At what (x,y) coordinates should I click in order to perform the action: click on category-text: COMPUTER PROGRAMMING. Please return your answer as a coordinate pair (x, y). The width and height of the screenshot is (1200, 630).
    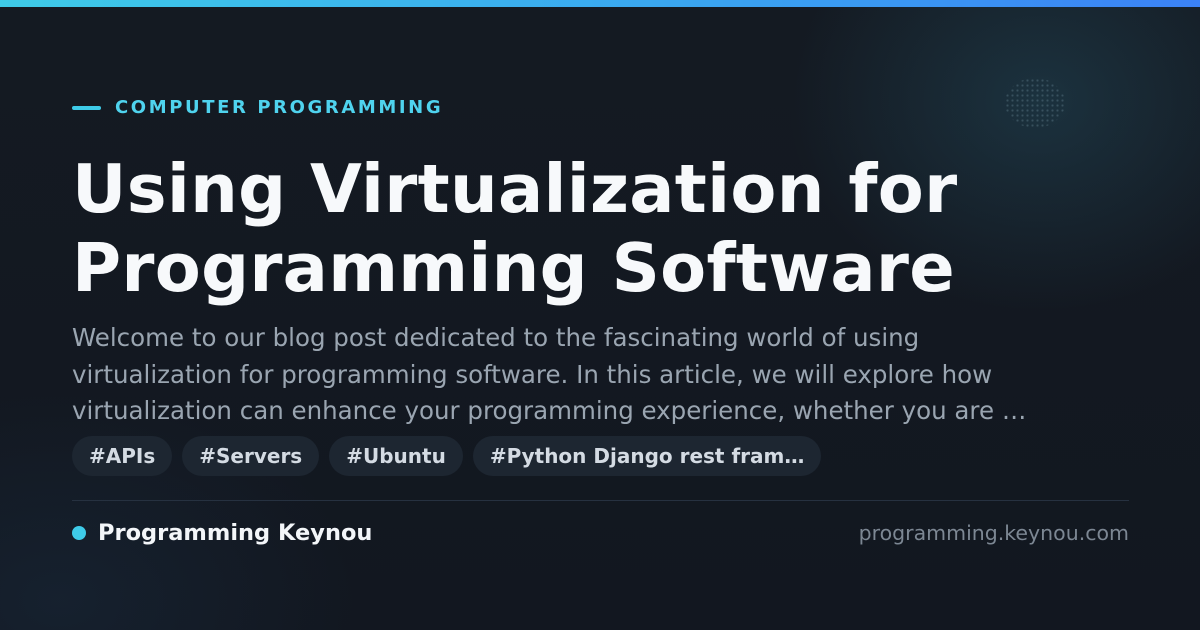
    Looking at the image, I should click on (279, 107).